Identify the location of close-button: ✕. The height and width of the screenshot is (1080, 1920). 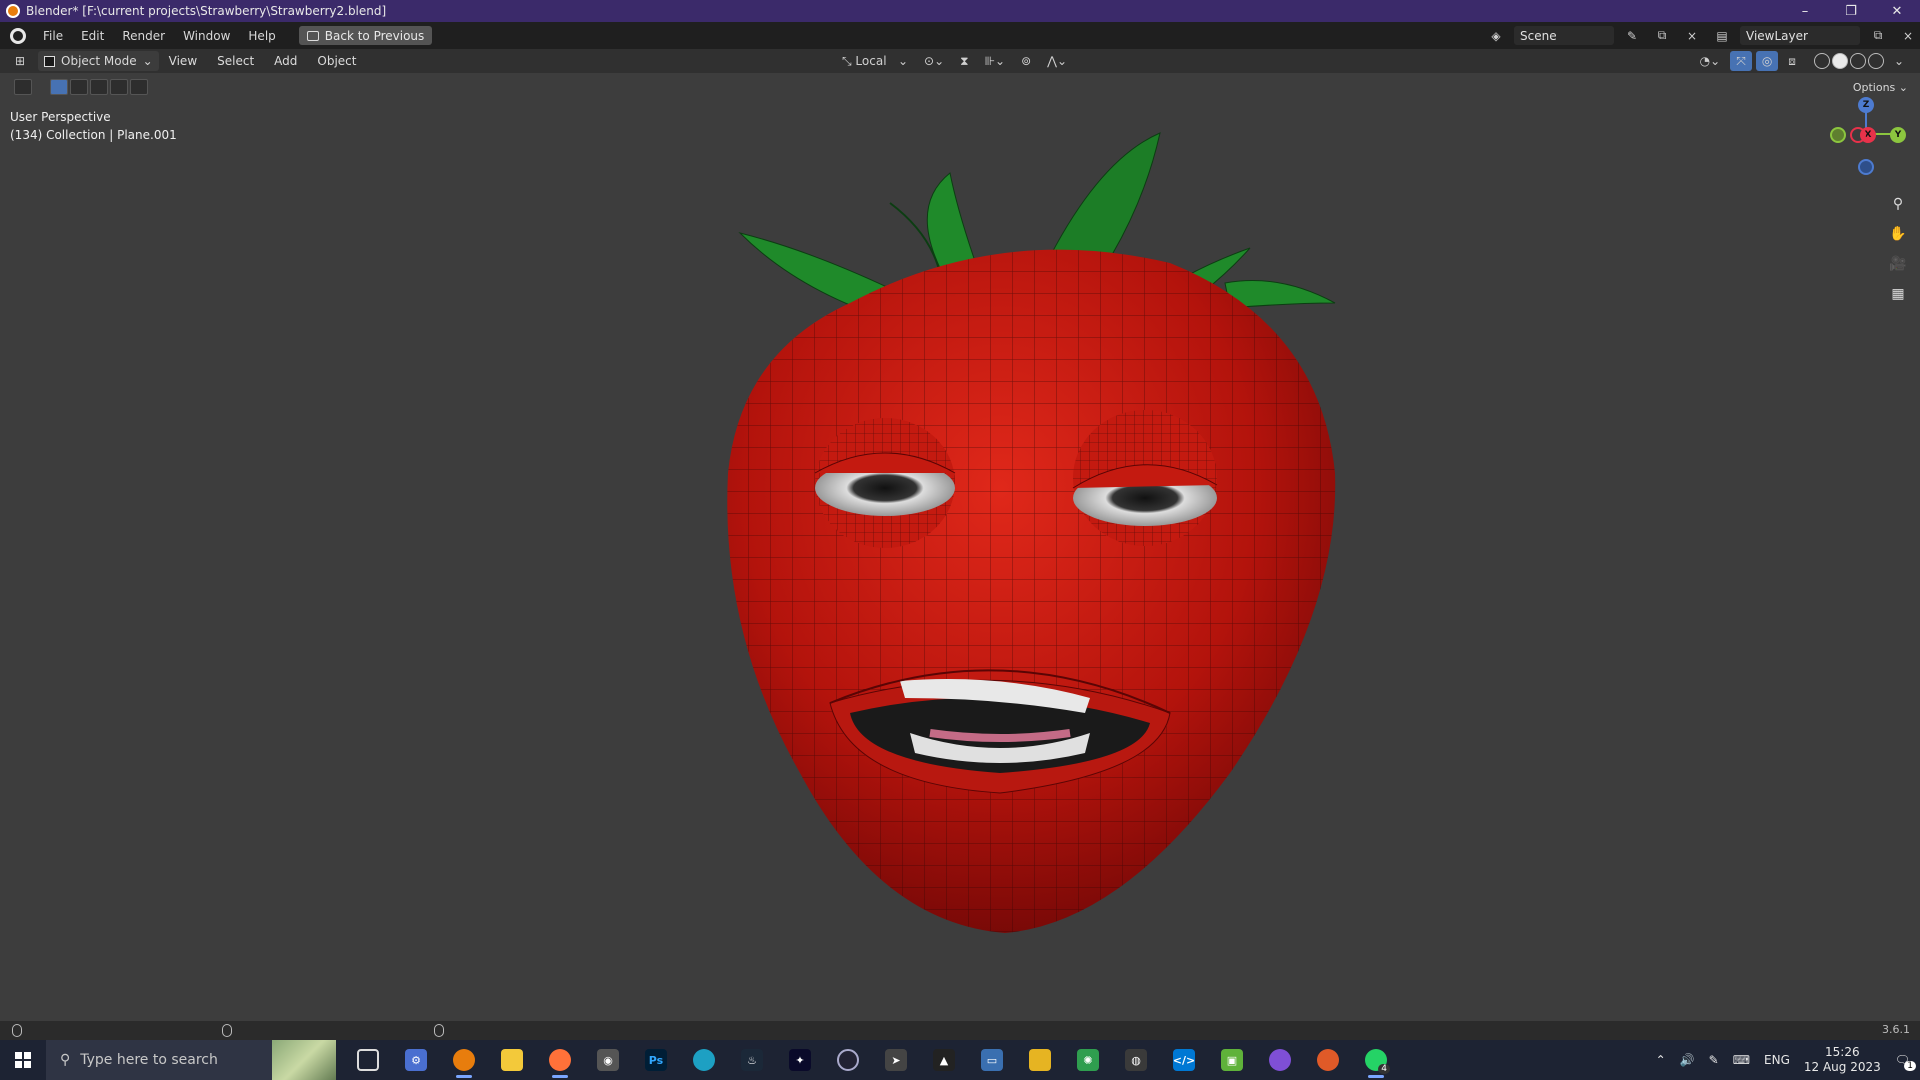
(1897, 11).